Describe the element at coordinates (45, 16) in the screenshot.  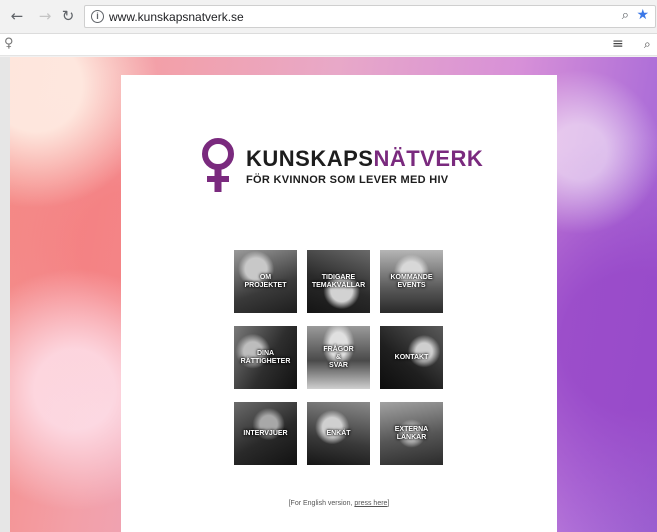
I see `forward-arrow-icon: →` at that location.